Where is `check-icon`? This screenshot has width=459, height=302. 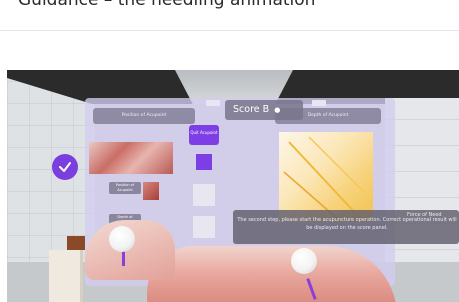 check-icon is located at coordinates (65, 167).